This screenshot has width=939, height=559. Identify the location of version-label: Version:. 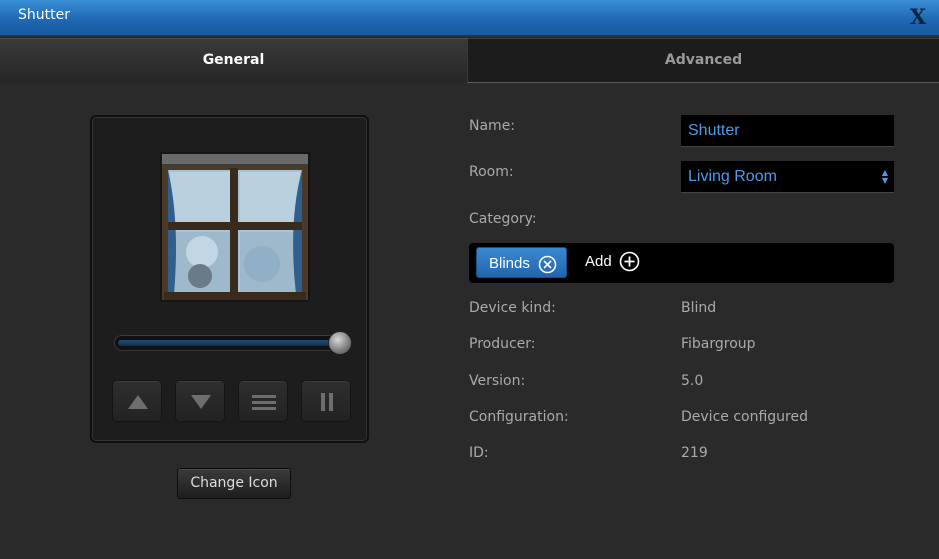
(497, 381).